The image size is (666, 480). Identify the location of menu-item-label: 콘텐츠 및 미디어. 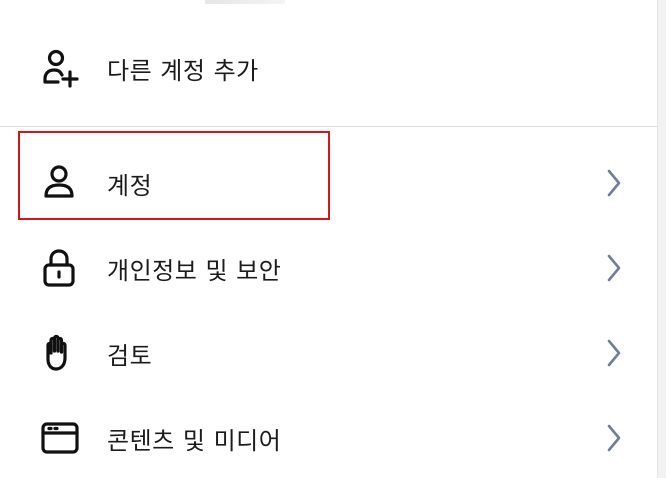
(194, 440).